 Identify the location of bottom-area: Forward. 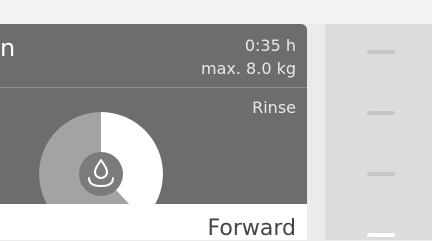
(153, 222).